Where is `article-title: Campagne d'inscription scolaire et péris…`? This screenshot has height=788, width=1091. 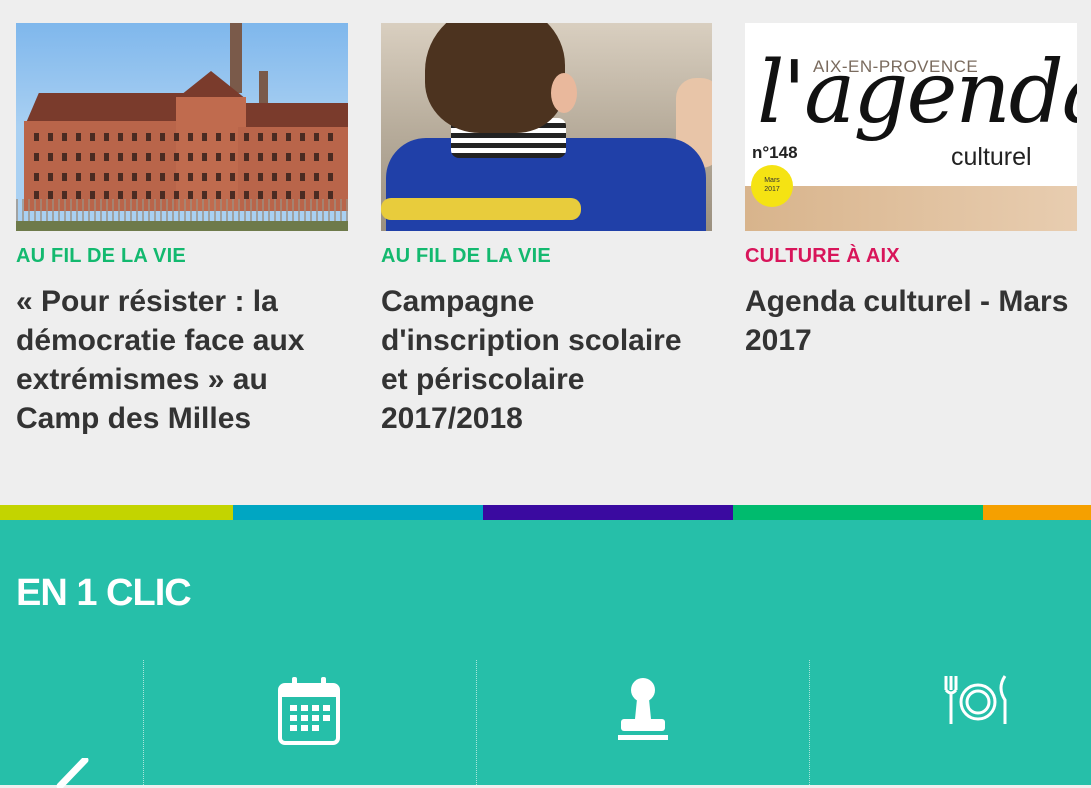 article-title: Campagne d'inscription scolaire et péris… is located at coordinates (546, 360).